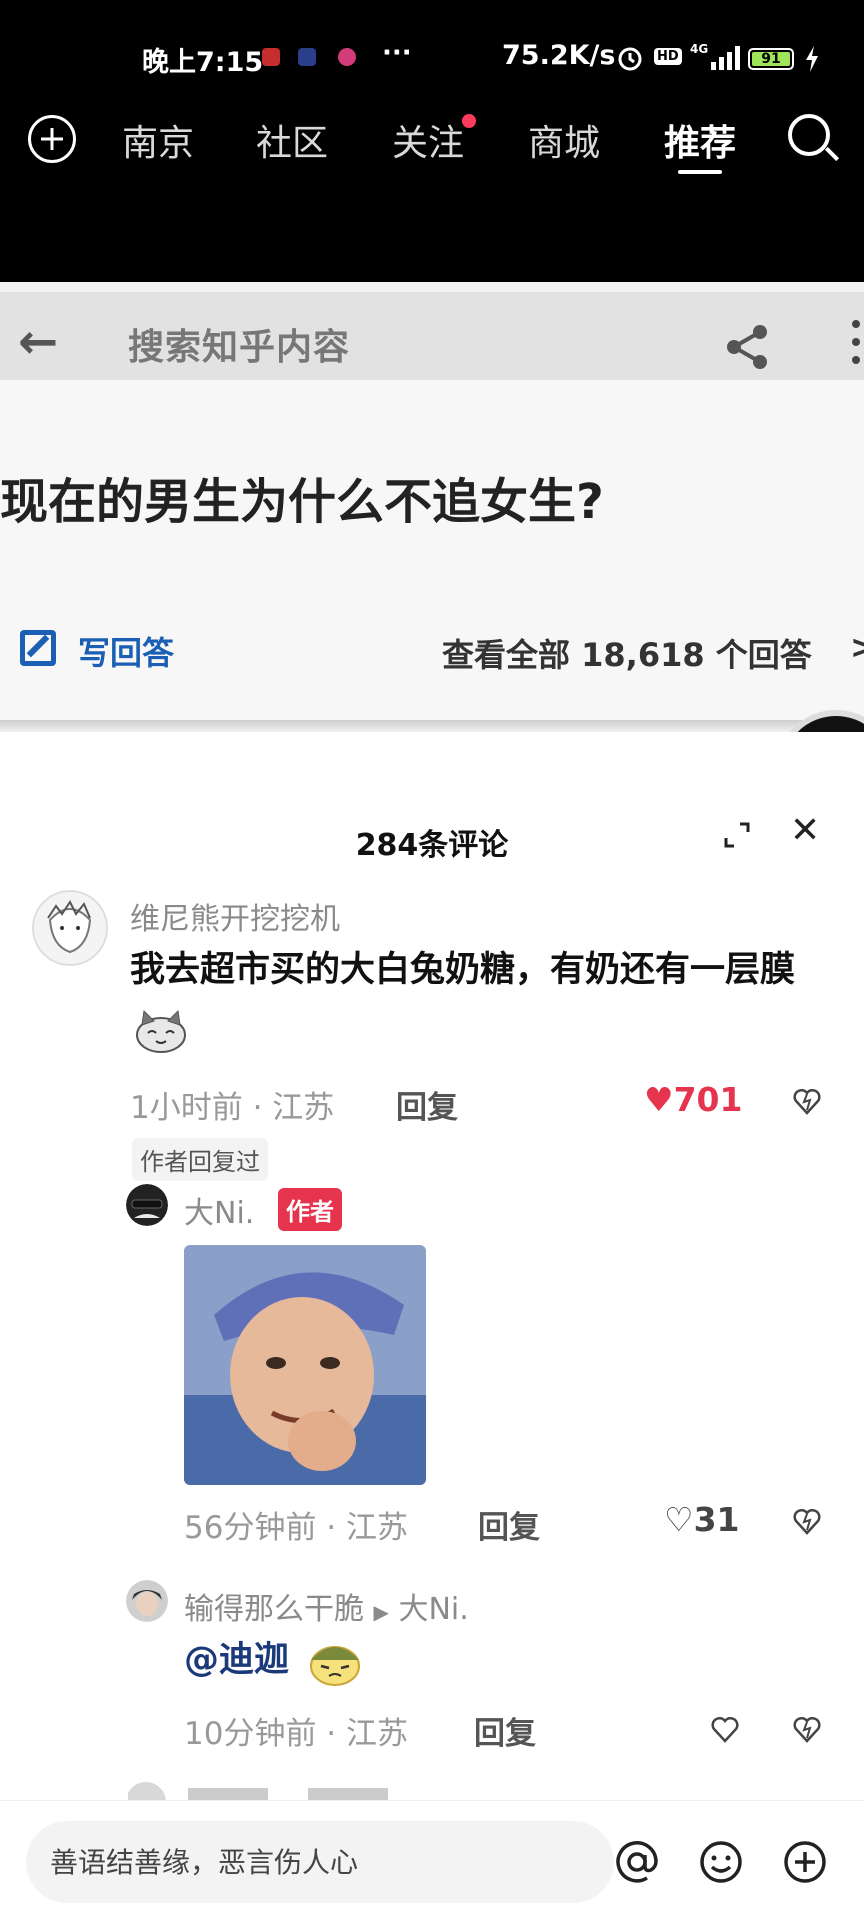 Image resolution: width=864 pixels, height=1920 pixels. What do you see at coordinates (235, 916) in the screenshot?
I see `comment-username: 维尼熊开挖挖机` at bounding box center [235, 916].